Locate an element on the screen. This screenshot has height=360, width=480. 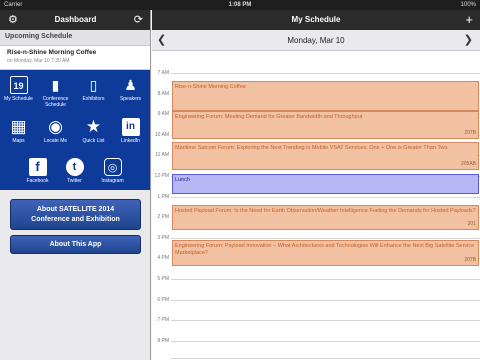
tile-my-schedule: 19 My Schedule is located at coordinates (18, 89).